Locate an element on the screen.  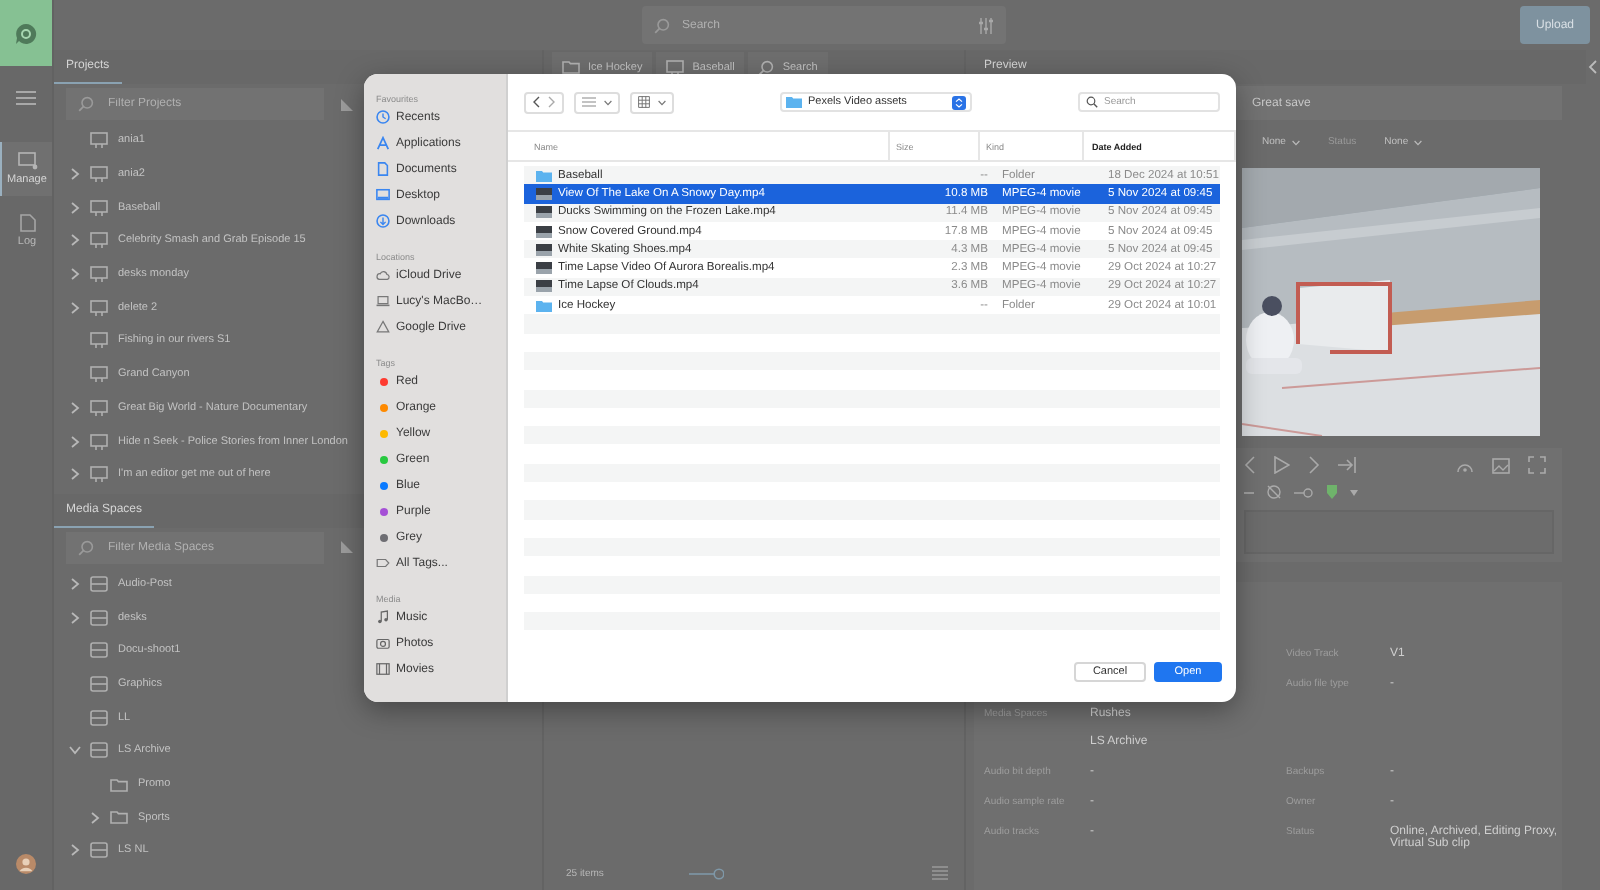
avatar-icon is located at coordinates (26, 864).